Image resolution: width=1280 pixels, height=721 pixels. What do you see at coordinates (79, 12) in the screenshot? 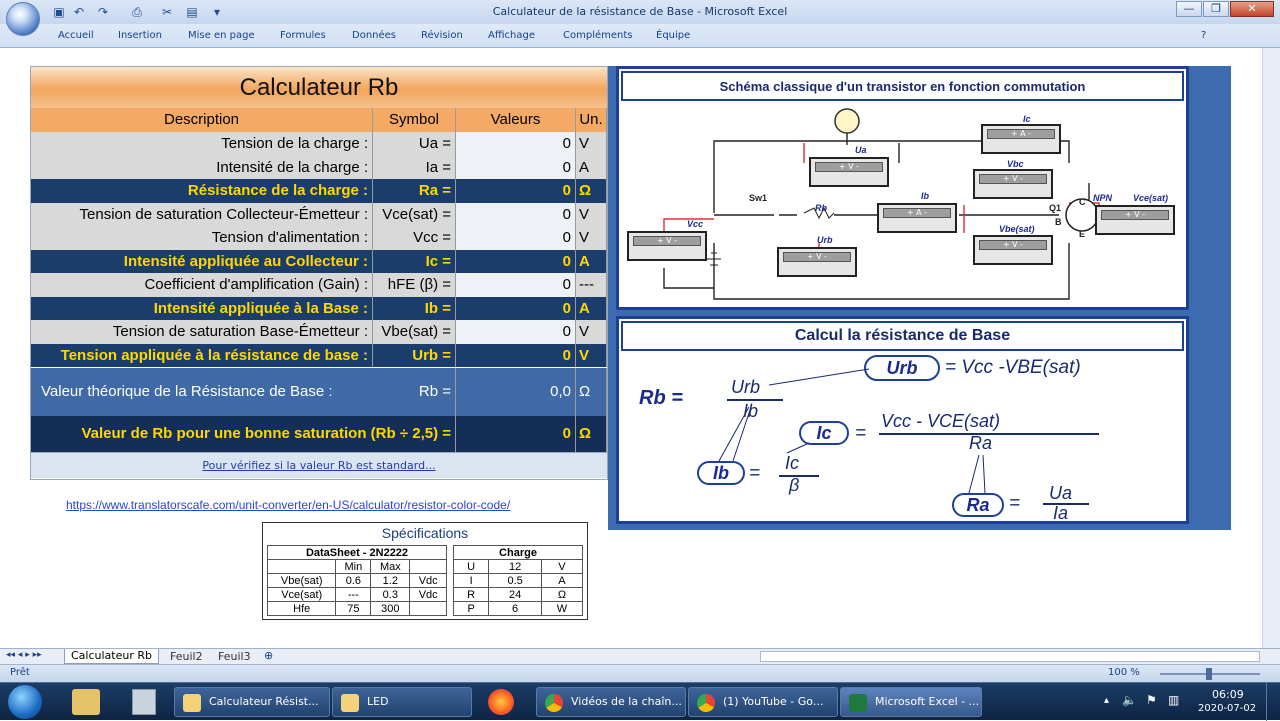
I see `undo-icon: ↶` at bounding box center [79, 12].